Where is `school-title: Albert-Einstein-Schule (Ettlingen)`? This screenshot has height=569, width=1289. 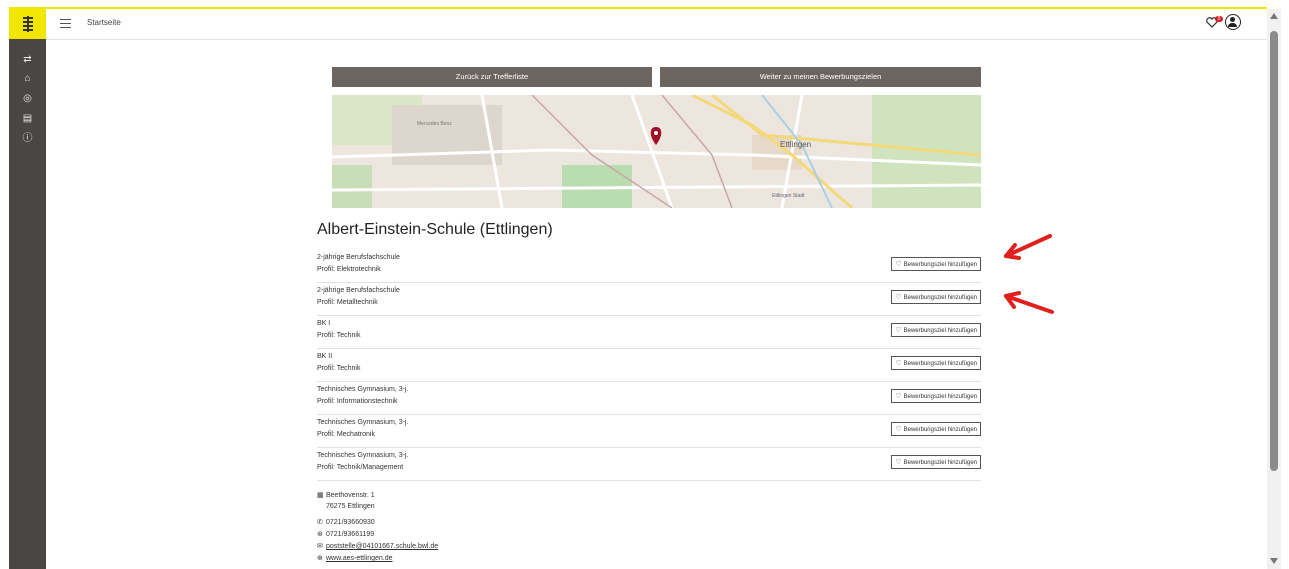
school-title: Albert-Einstein-Schule (Ettlingen) is located at coordinates (435, 229).